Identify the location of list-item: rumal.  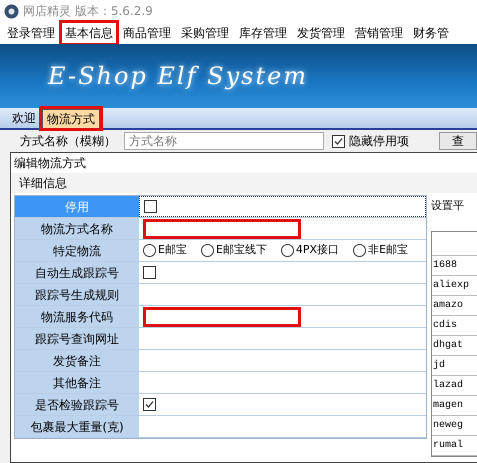
(454, 446).